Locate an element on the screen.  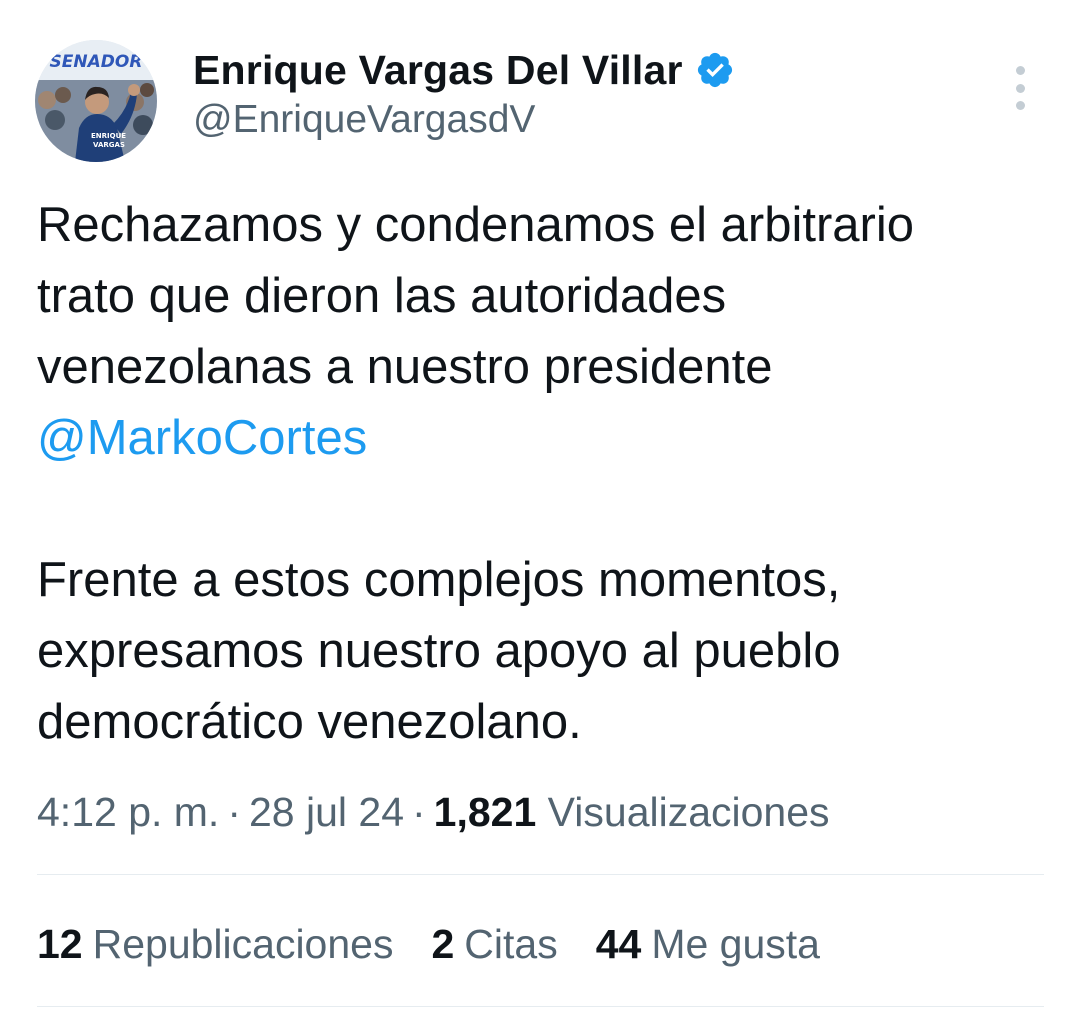
tweet-time: 4:12 p. m. is located at coordinates (128, 812).